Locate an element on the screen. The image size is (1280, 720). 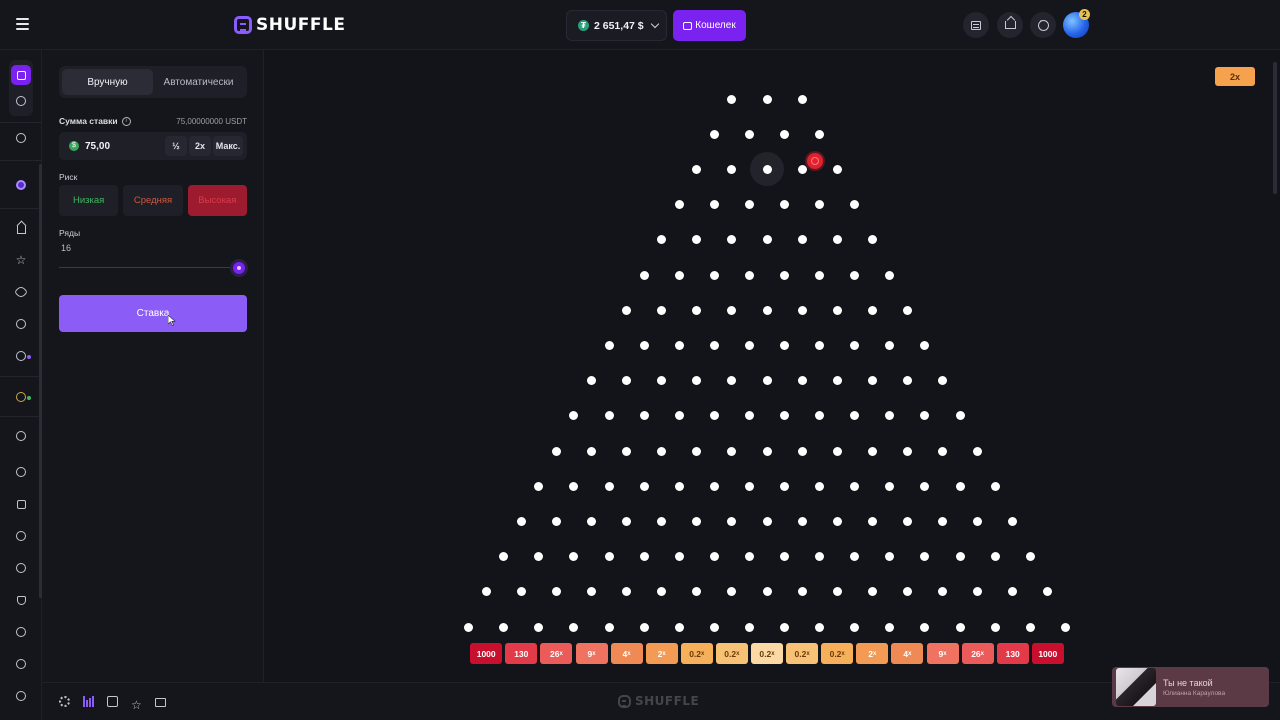
notification-badge: 2 is located at coordinates (1084, 14).